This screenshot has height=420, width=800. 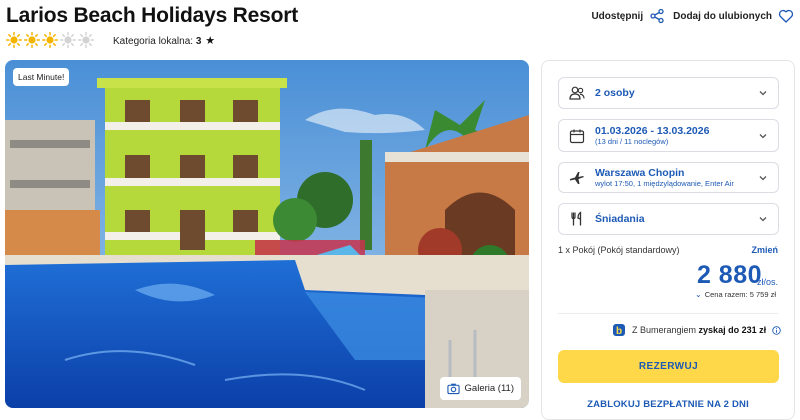 What do you see at coordinates (577, 93) in the screenshot?
I see `persons-icon` at bounding box center [577, 93].